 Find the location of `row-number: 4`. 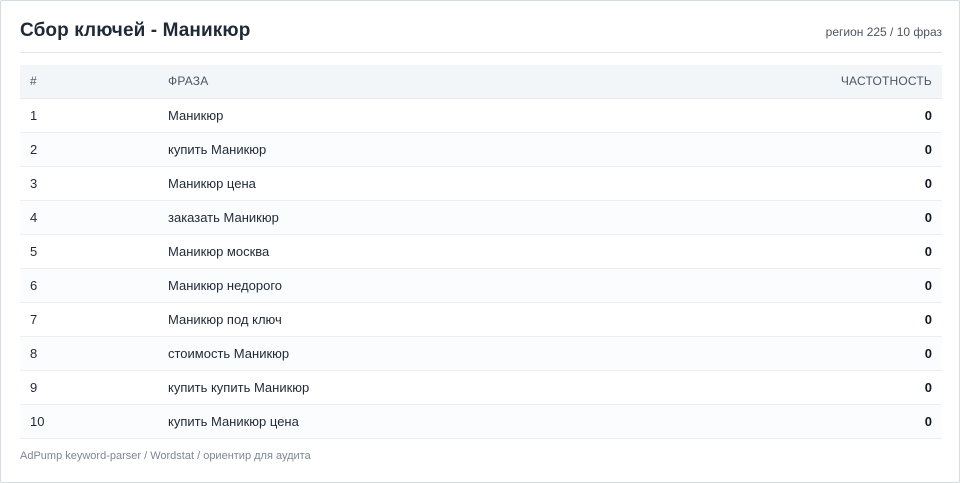

row-number: 4 is located at coordinates (94, 217).